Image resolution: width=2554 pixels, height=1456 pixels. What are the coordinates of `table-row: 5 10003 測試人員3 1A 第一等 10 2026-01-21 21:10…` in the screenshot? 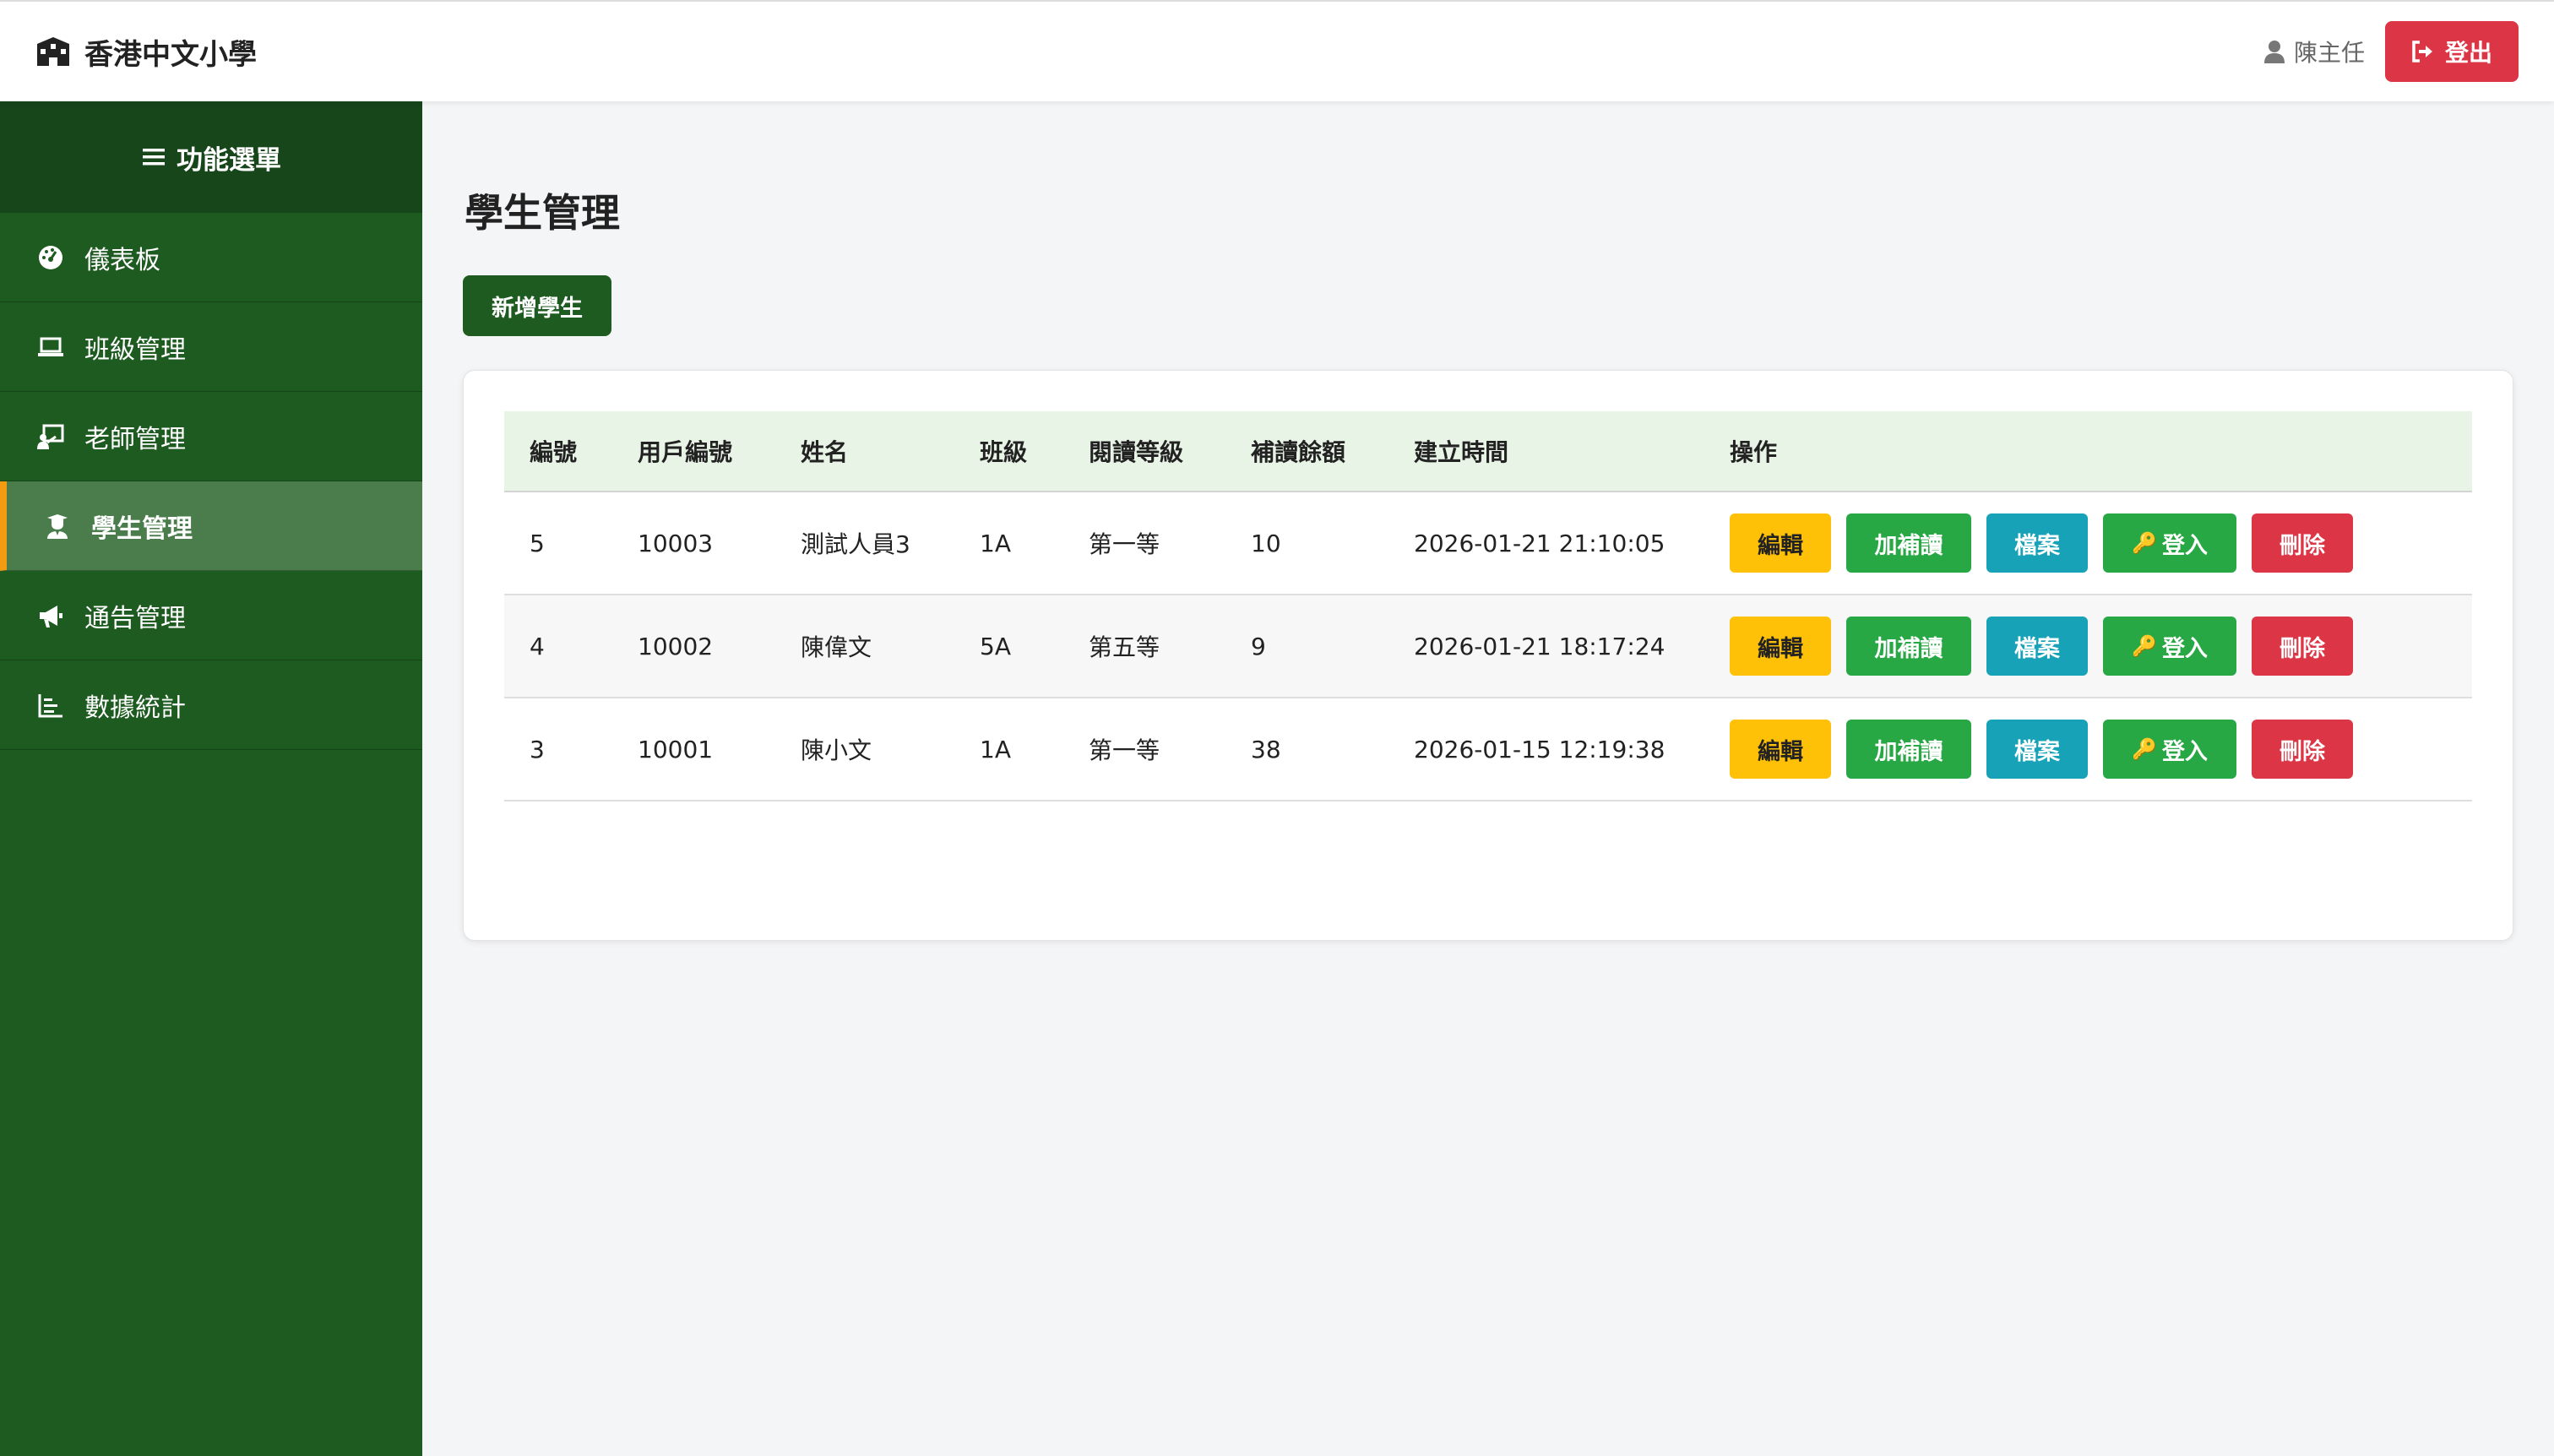 It's located at (1488, 543).